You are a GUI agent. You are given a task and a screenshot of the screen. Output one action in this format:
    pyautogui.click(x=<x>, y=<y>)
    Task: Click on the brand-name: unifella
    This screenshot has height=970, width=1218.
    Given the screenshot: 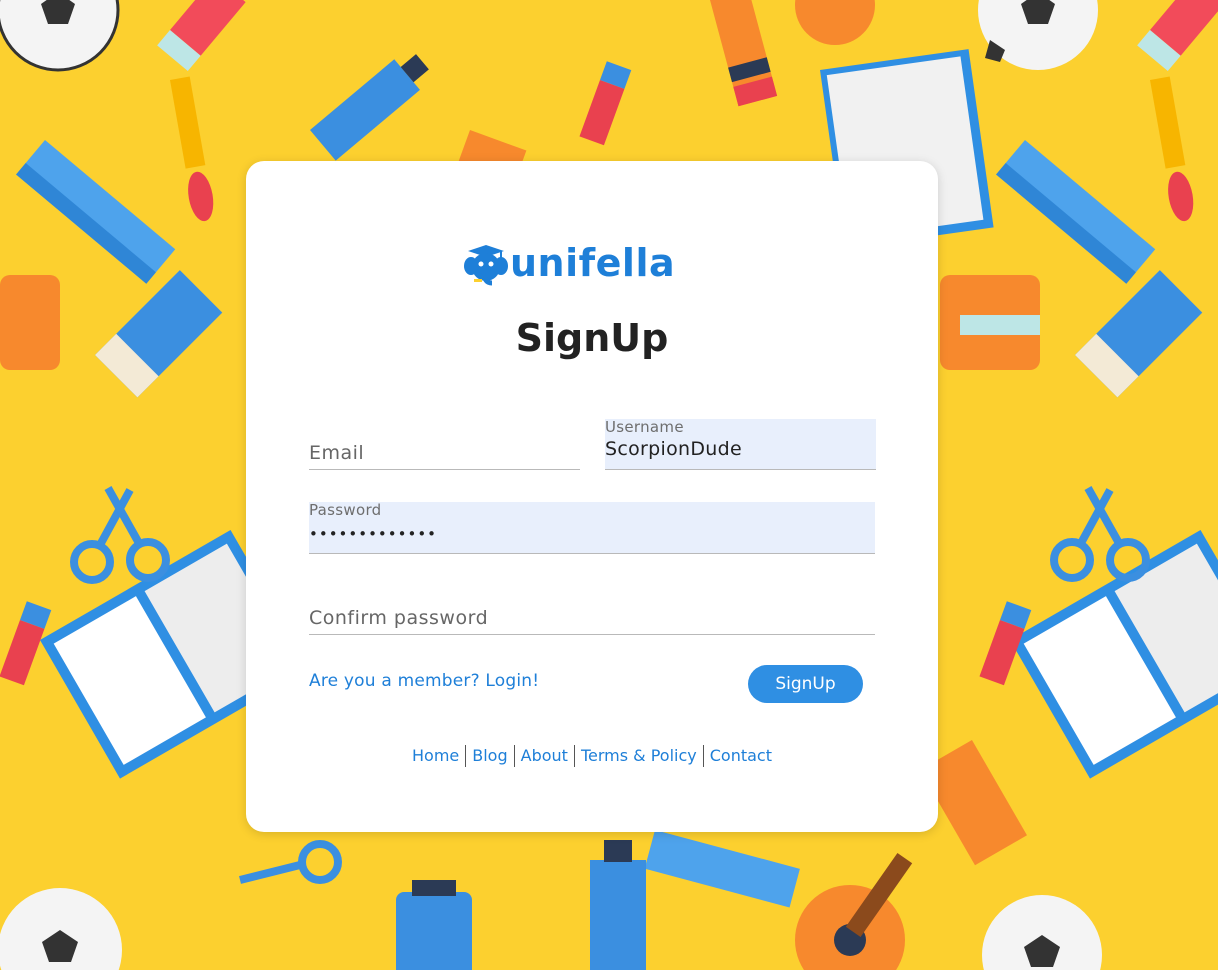 What is the action you would take?
    pyautogui.click(x=593, y=263)
    